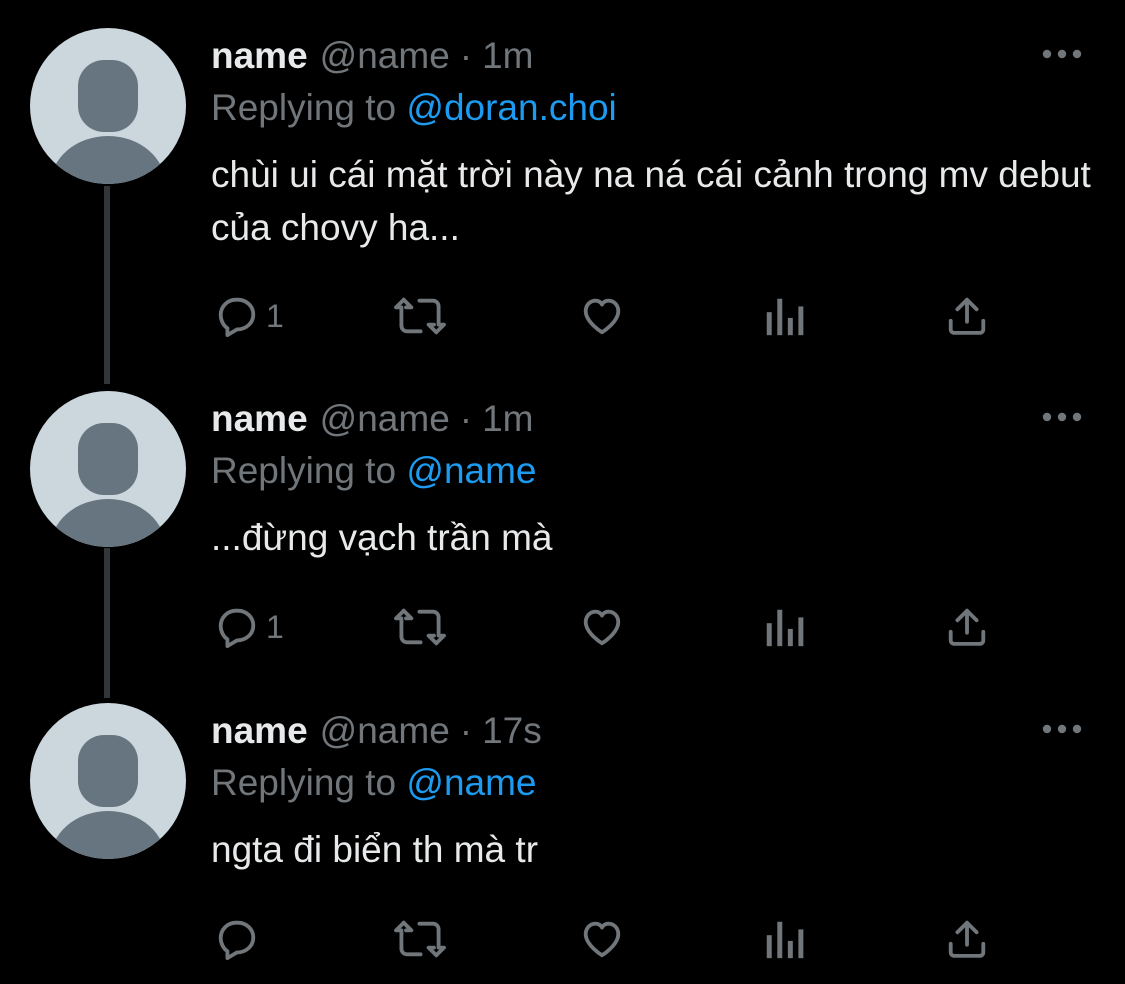  Describe the element at coordinates (511, 107) in the screenshot. I see `mention-link: @doran.choi` at that location.